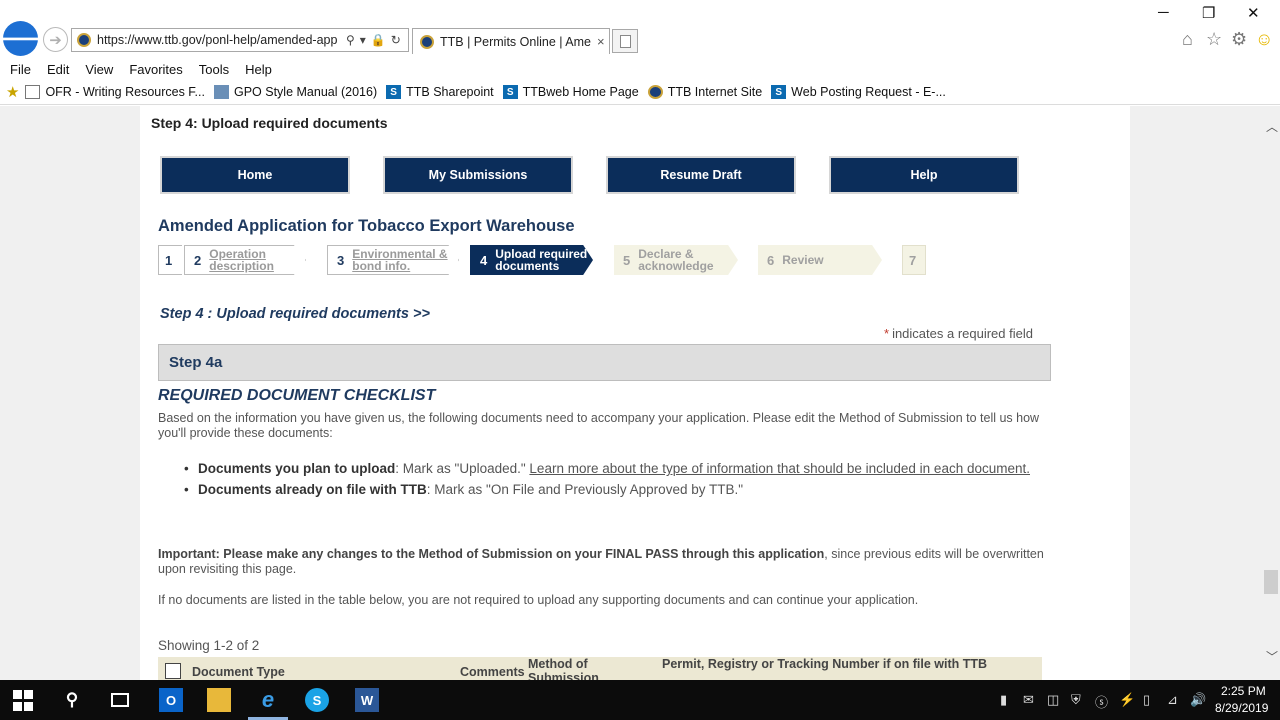  Describe the element at coordinates (120, 700) in the screenshot. I see `task-view-icon` at that location.